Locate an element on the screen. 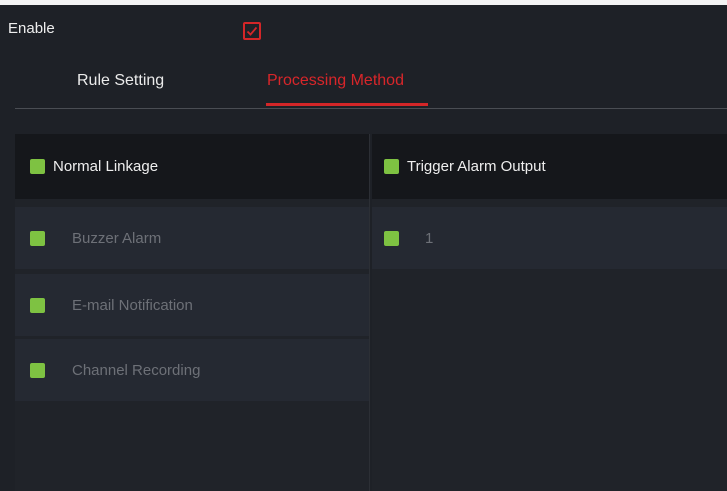 Image resolution: width=727 pixels, height=491 pixels. enable-row: Enable is located at coordinates (363, 31).